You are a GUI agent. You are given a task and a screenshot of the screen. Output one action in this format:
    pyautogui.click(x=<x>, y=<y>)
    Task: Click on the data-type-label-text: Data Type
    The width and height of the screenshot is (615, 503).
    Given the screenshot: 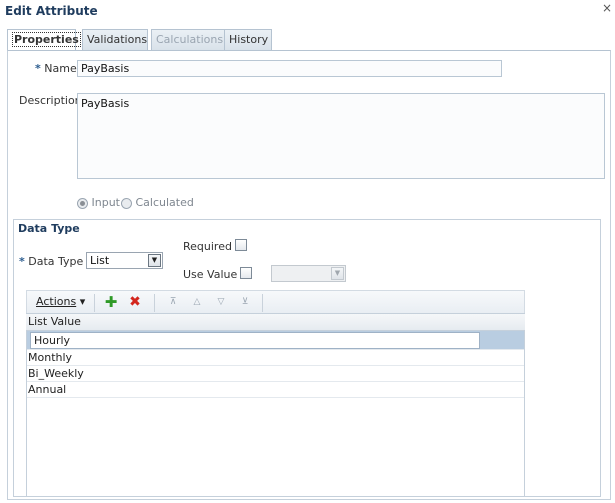 What is the action you would take?
    pyautogui.click(x=56, y=261)
    